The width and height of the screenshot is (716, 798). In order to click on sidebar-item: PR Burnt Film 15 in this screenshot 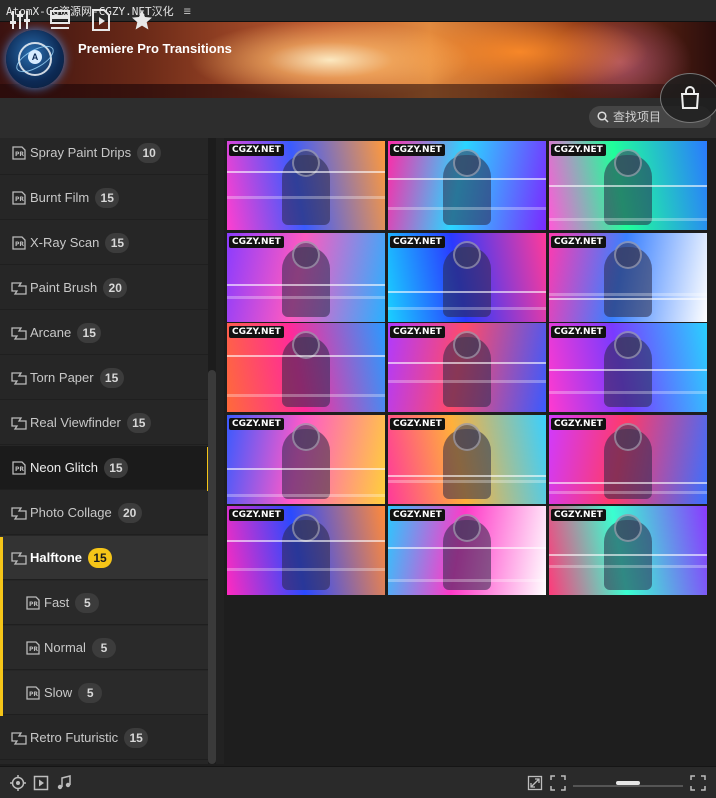, I will do `click(104, 198)`.